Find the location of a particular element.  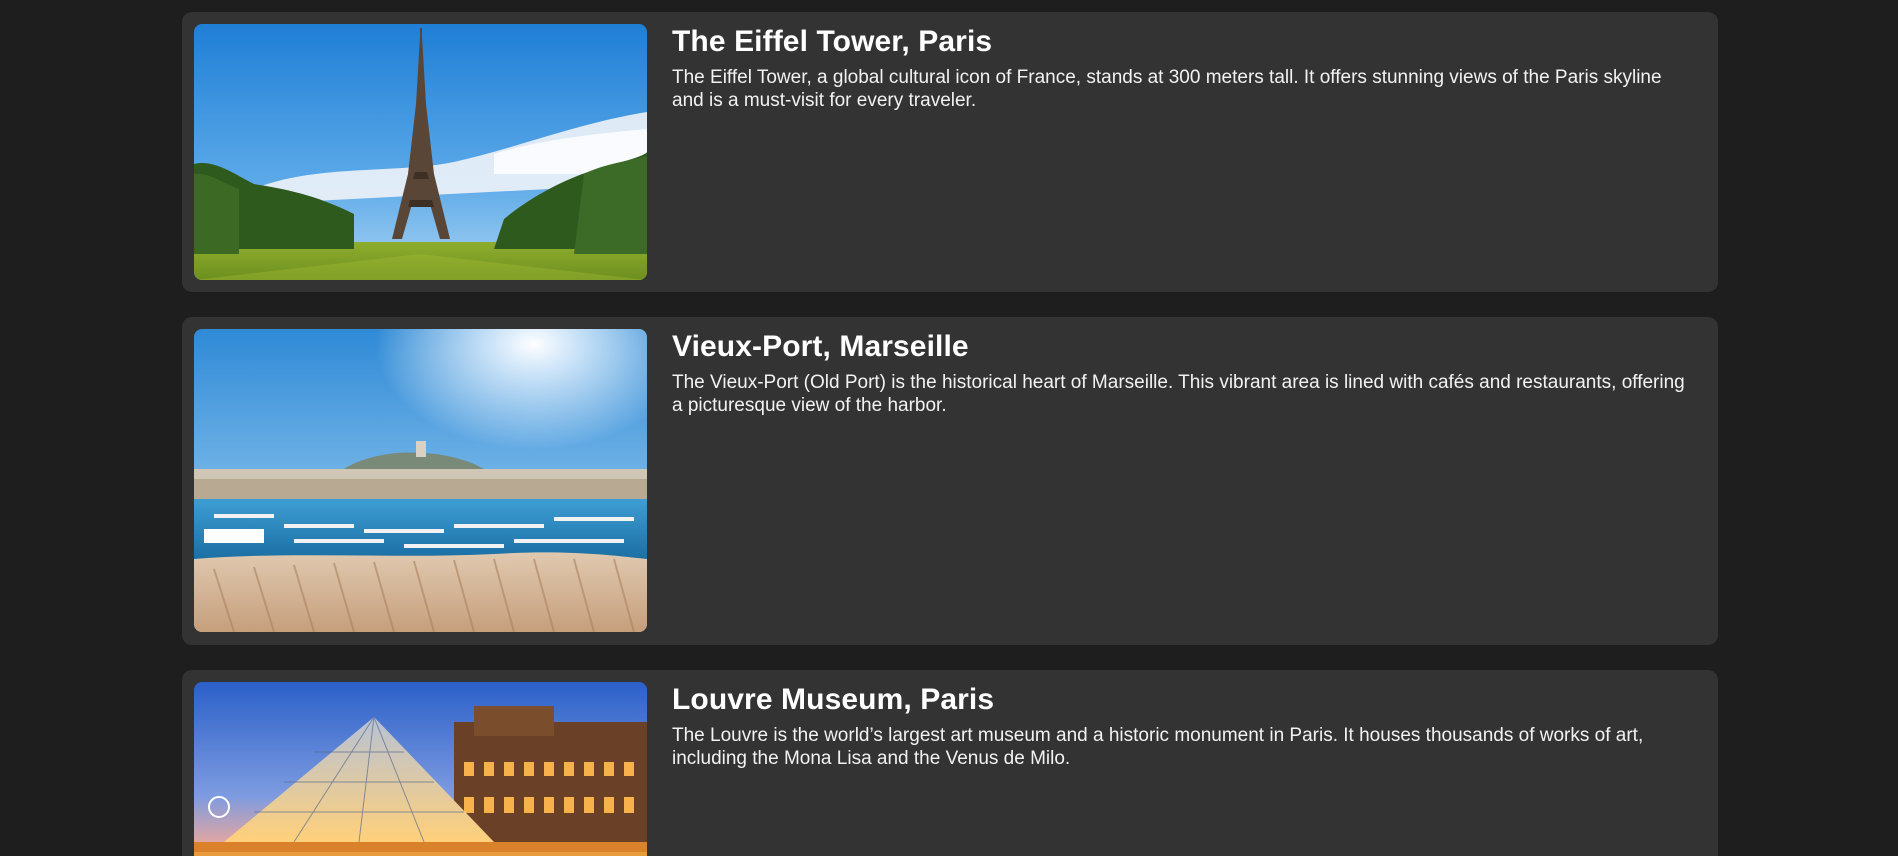

destination-title: Louvre Museum, Paris is located at coordinates (833, 699).